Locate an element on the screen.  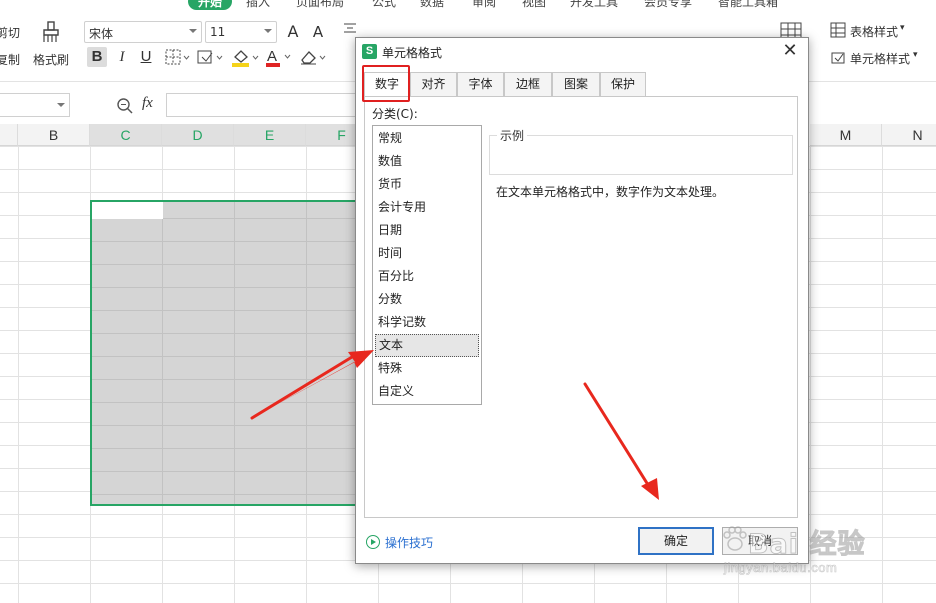
category-label: 分类(C): is located at coordinates (395, 114).